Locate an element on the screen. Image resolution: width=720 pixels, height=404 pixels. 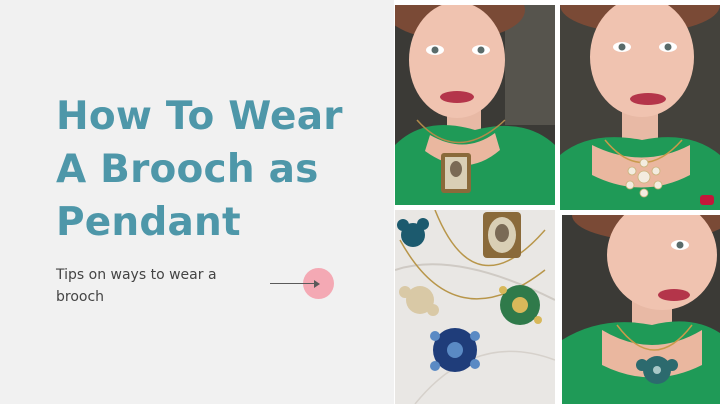
arrow-head is located at coordinates (317, 284).